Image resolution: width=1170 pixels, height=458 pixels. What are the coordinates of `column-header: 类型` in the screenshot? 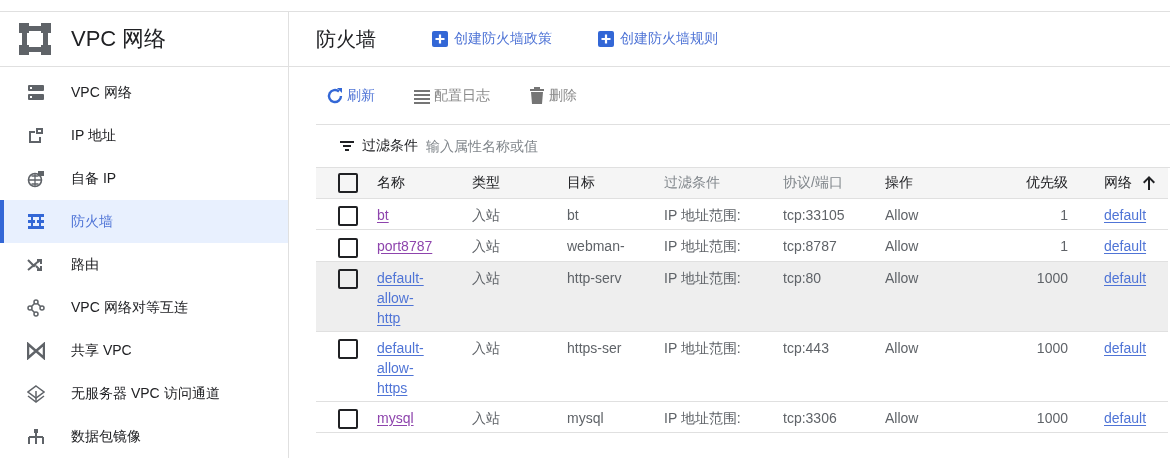 It's located at (519, 183).